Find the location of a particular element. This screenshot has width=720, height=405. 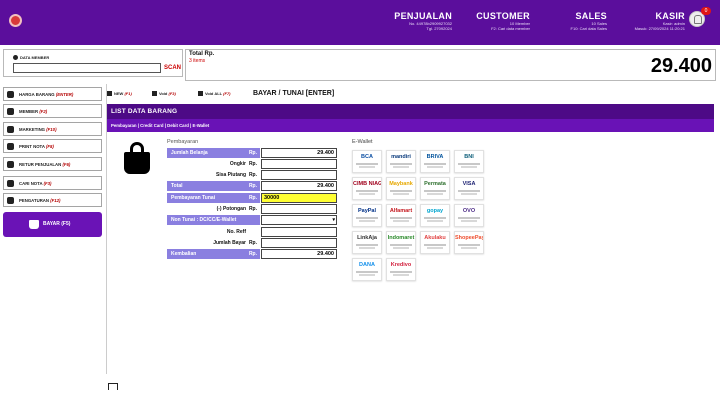

no-reff-field is located at coordinates (299, 232).